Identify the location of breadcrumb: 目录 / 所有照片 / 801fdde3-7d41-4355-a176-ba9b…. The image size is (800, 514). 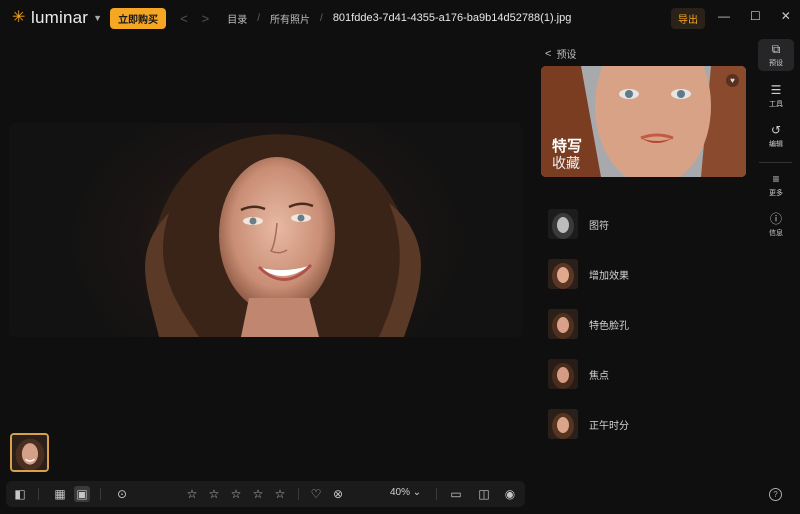
(399, 18).